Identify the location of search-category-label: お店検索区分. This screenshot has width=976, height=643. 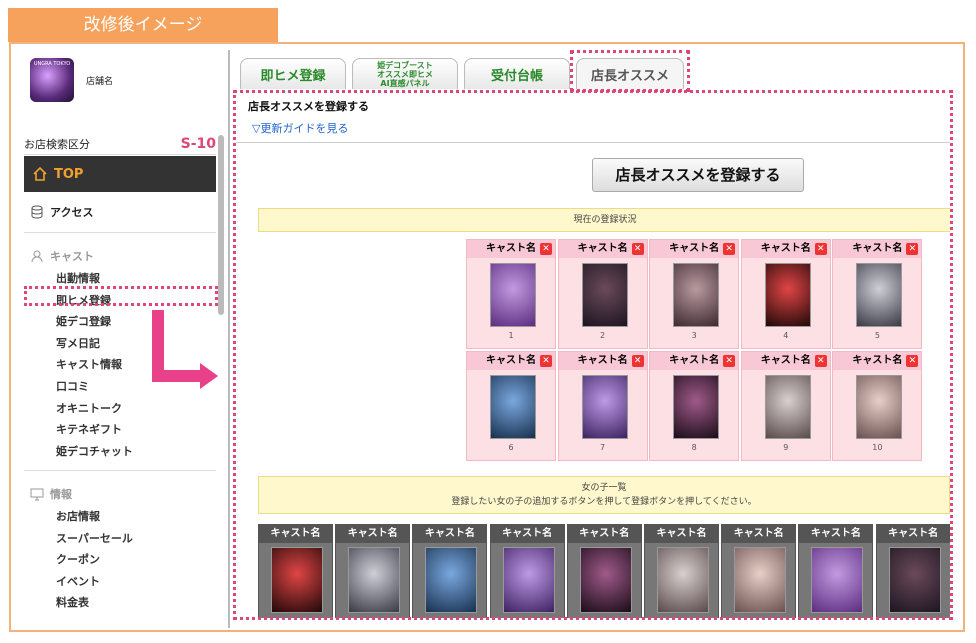
(57, 144).